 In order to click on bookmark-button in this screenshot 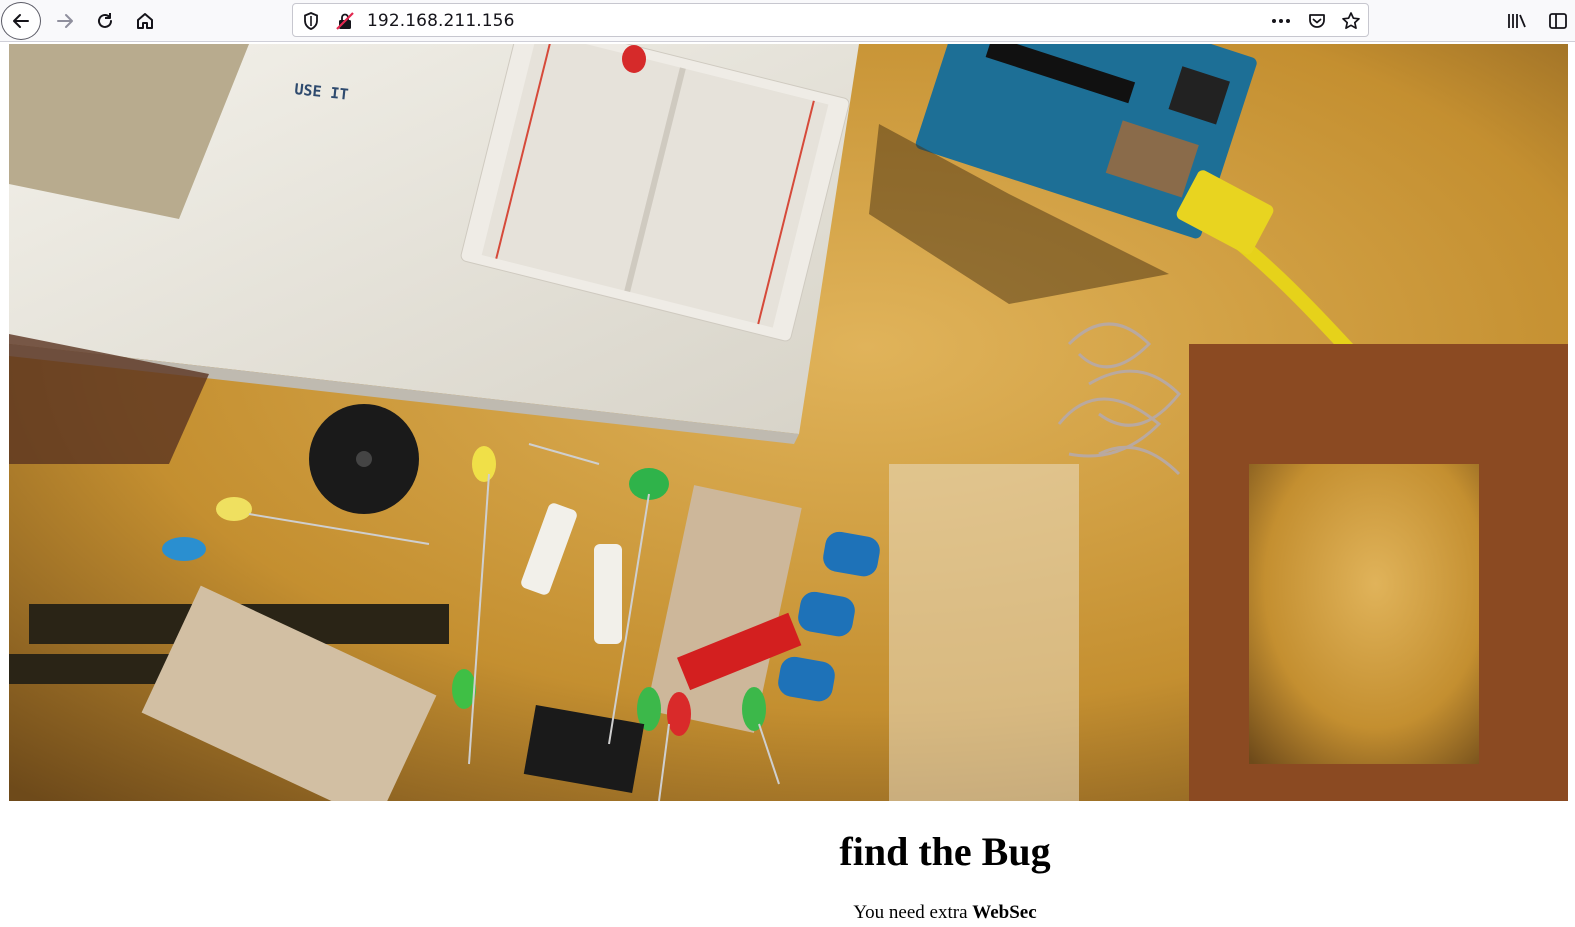, I will do `click(1351, 21)`.